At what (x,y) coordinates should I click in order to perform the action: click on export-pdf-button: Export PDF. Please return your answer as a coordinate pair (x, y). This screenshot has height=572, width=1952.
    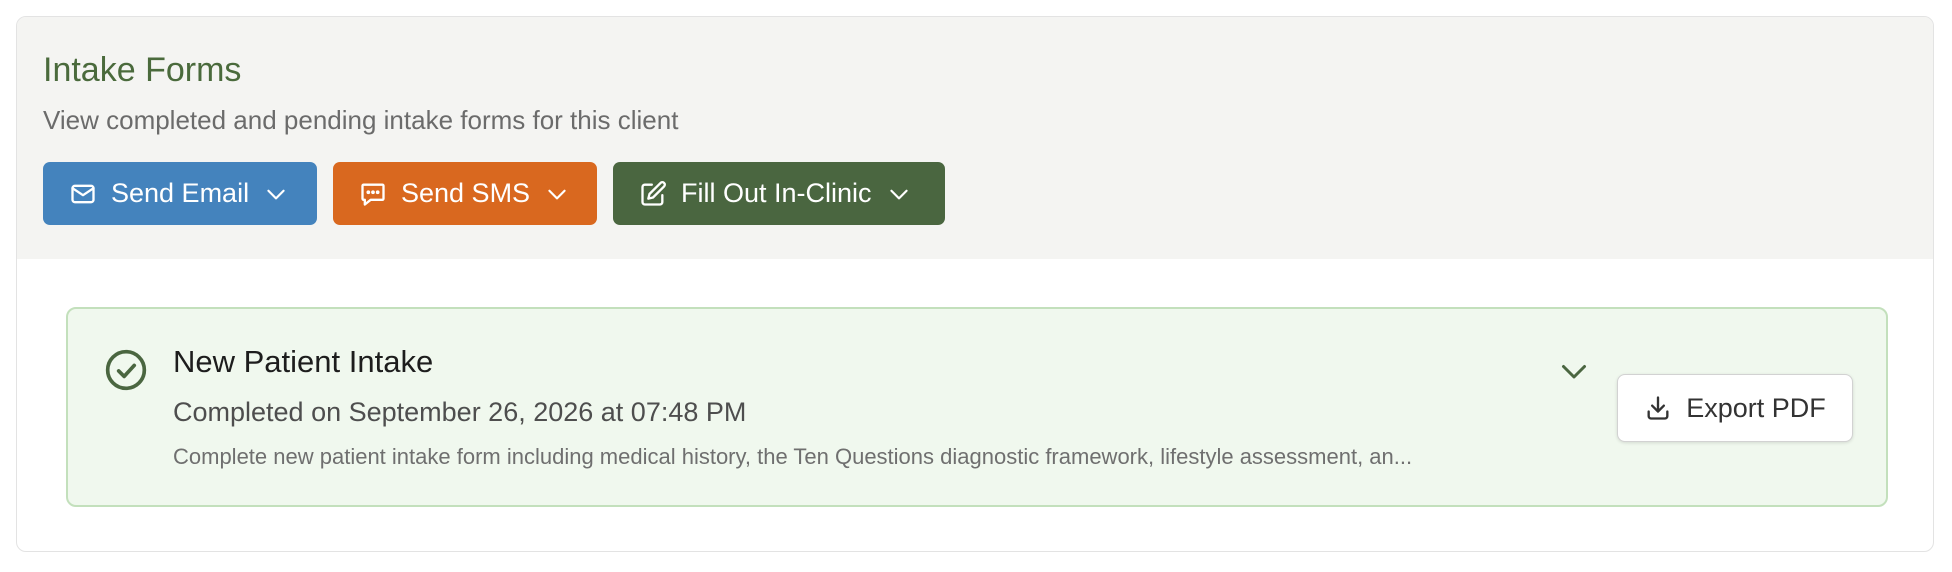
    Looking at the image, I should click on (1735, 408).